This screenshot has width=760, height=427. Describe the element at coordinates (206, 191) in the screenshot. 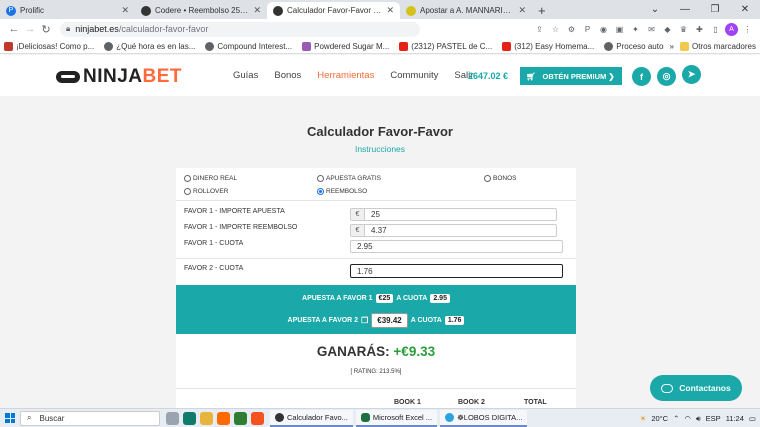

I see `option-rollover: ROLLOVER` at that location.